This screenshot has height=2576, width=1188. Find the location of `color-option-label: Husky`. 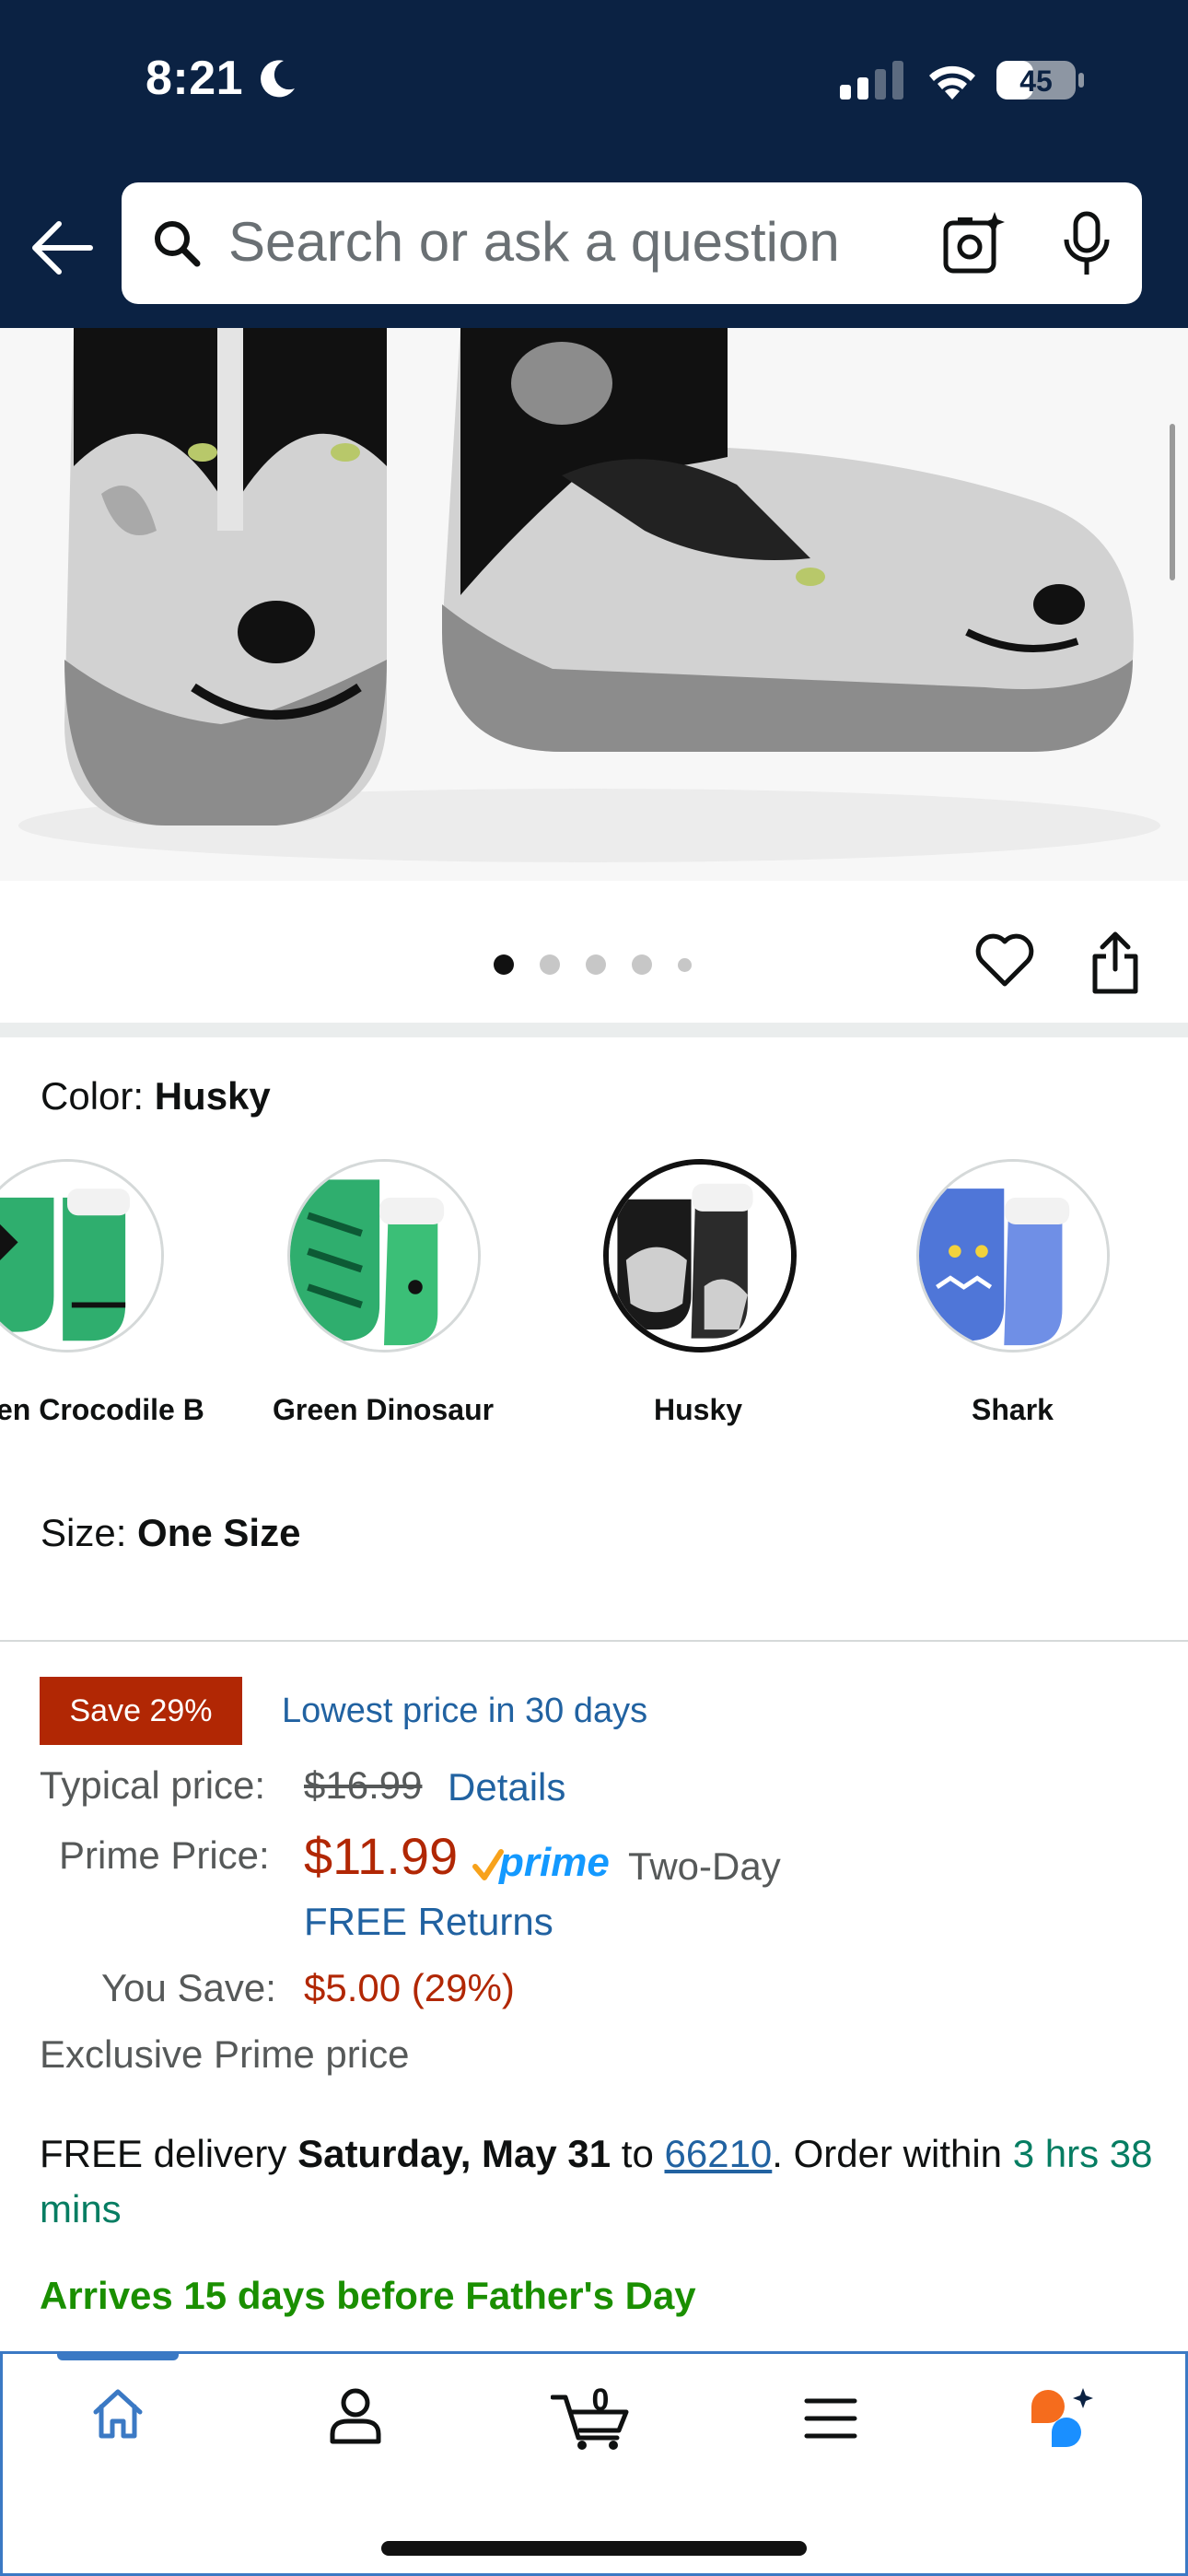

color-option-label: Husky is located at coordinates (698, 1409).